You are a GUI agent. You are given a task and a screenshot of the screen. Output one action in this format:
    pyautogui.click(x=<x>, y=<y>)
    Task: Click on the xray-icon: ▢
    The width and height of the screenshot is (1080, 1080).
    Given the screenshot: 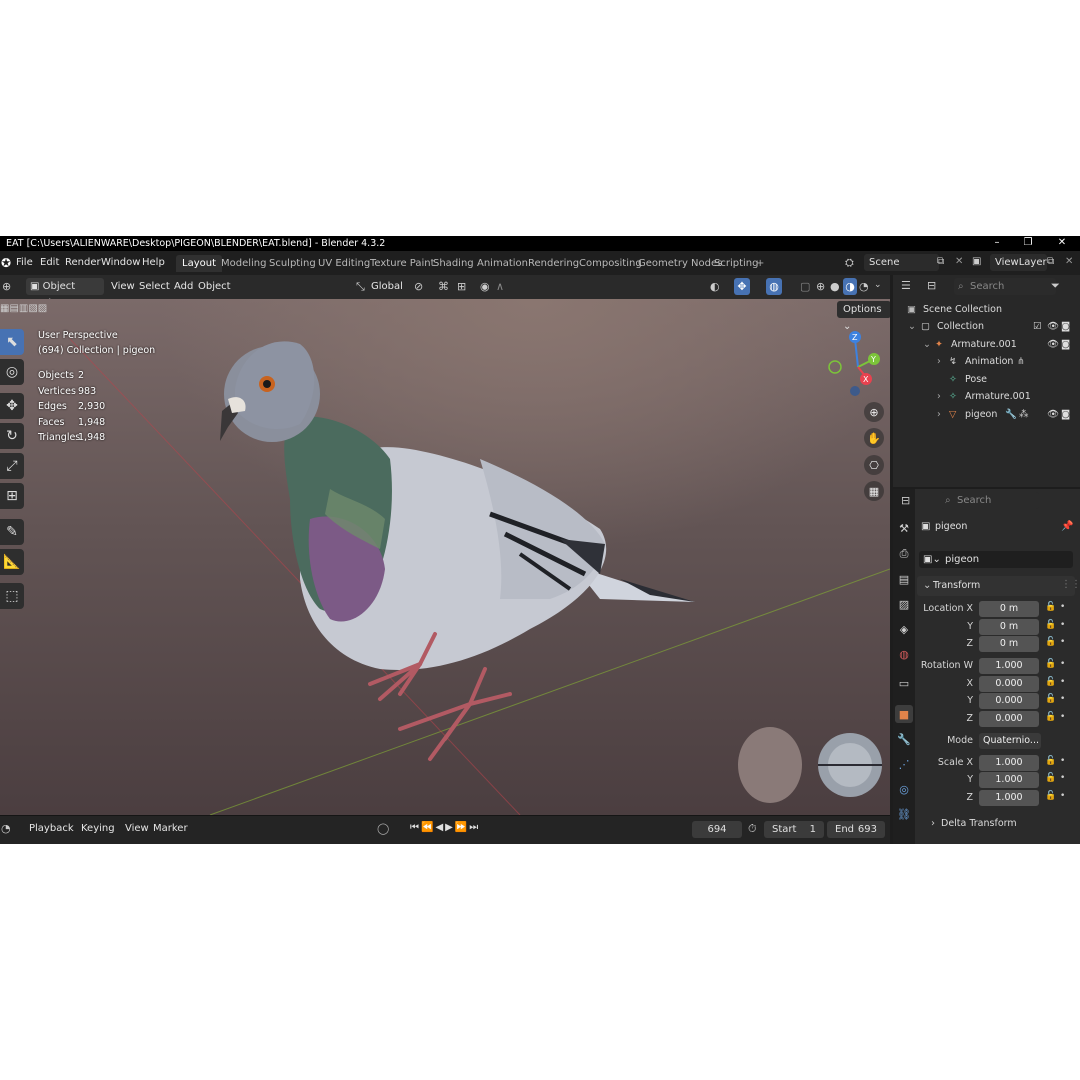 What is the action you would take?
    pyautogui.click(x=805, y=286)
    